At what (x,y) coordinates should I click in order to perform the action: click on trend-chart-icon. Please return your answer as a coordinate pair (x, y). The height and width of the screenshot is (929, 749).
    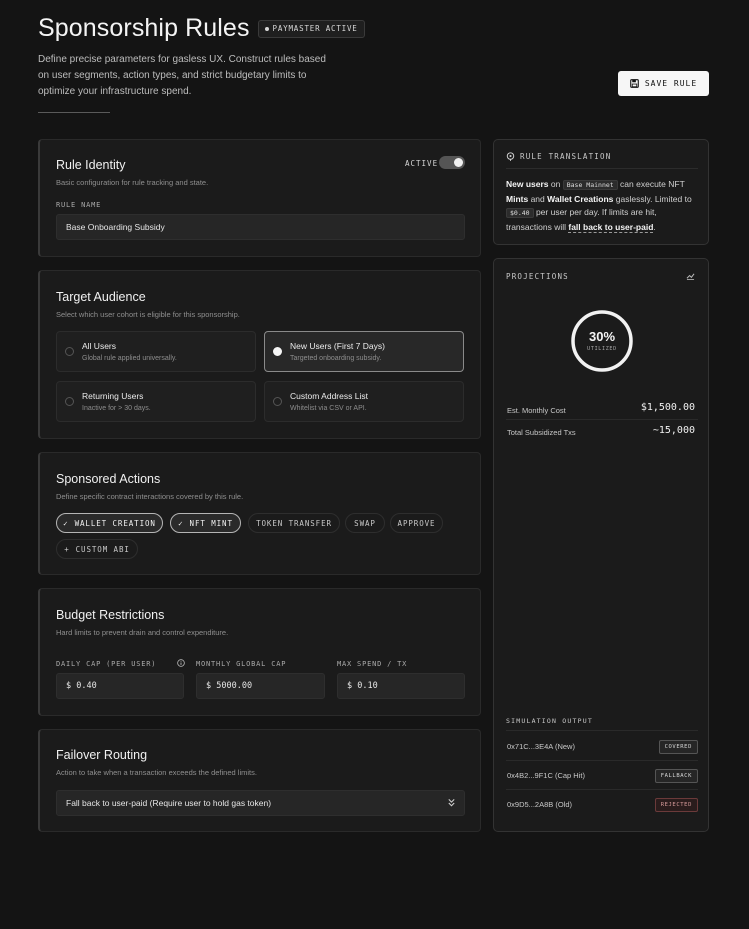
    Looking at the image, I should click on (690, 276).